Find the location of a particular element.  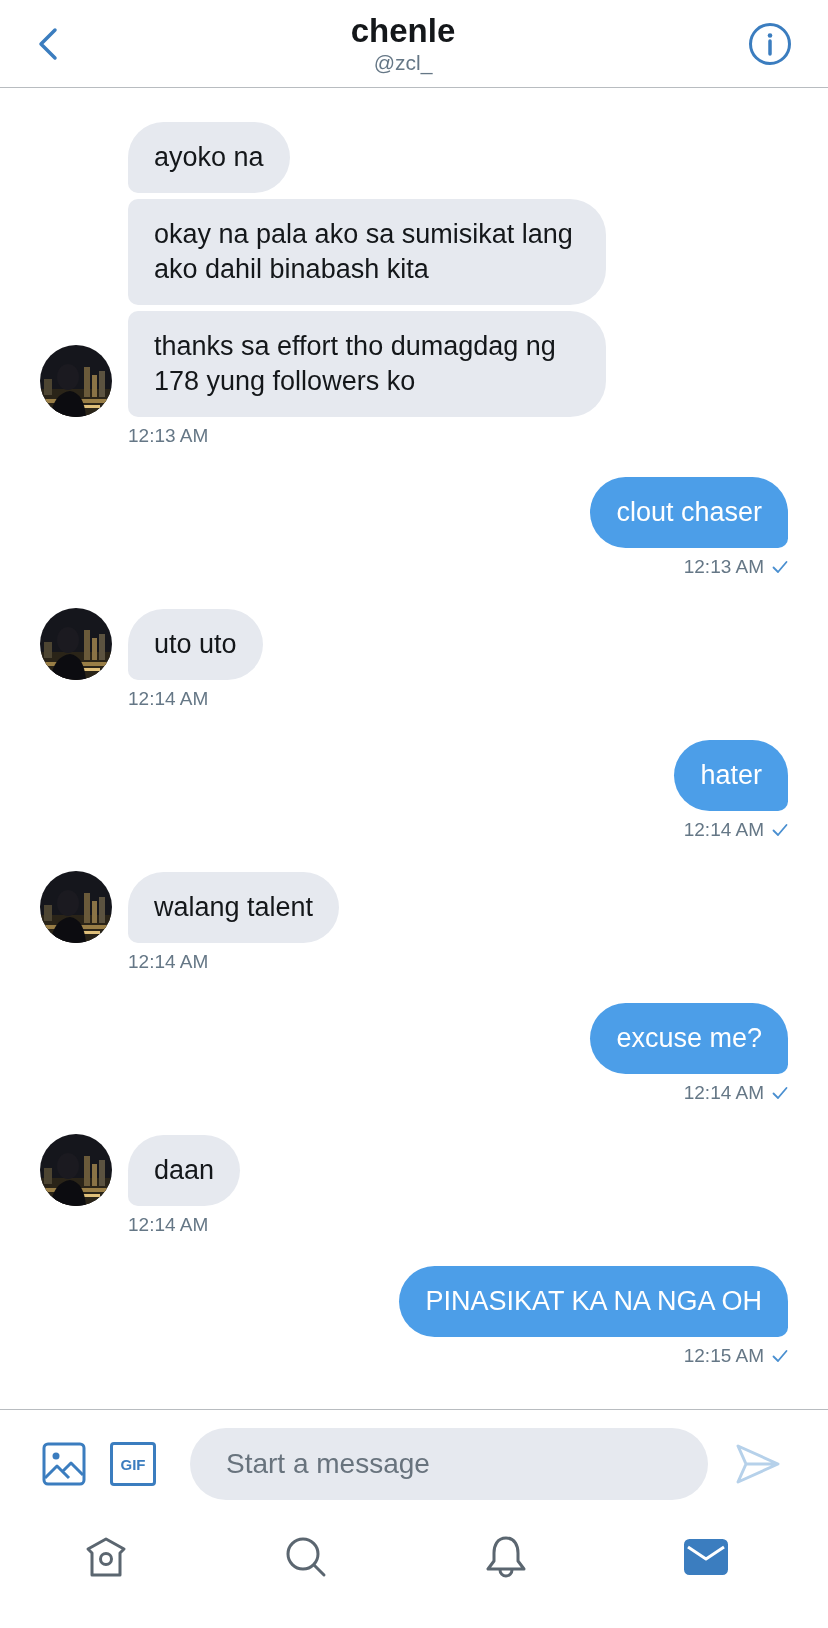

mail-icon is located at coordinates (706, 1557).